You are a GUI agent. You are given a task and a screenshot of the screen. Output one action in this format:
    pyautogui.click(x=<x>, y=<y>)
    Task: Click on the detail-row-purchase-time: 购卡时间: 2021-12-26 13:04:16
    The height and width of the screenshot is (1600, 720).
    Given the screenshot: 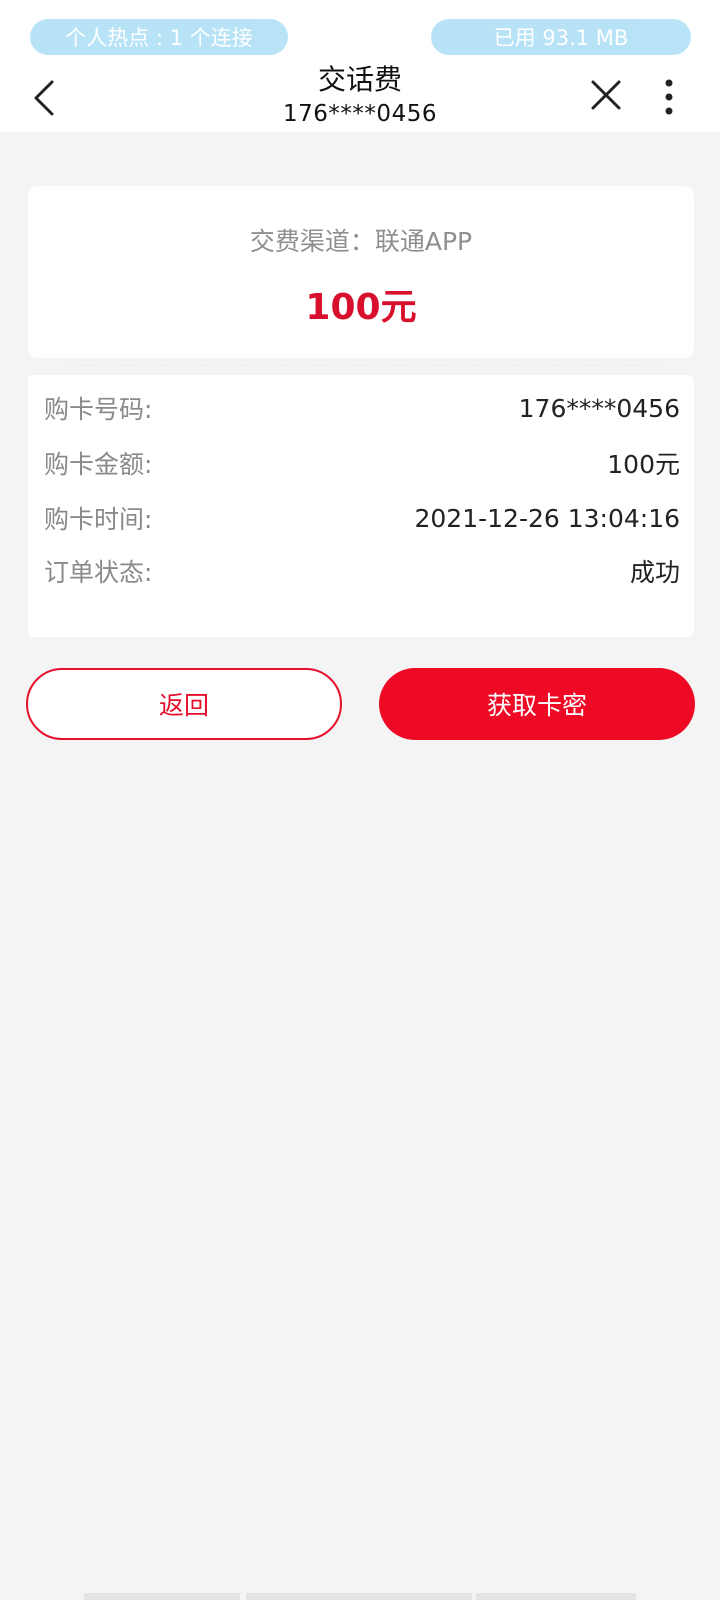 What is the action you would take?
    pyautogui.click(x=362, y=518)
    